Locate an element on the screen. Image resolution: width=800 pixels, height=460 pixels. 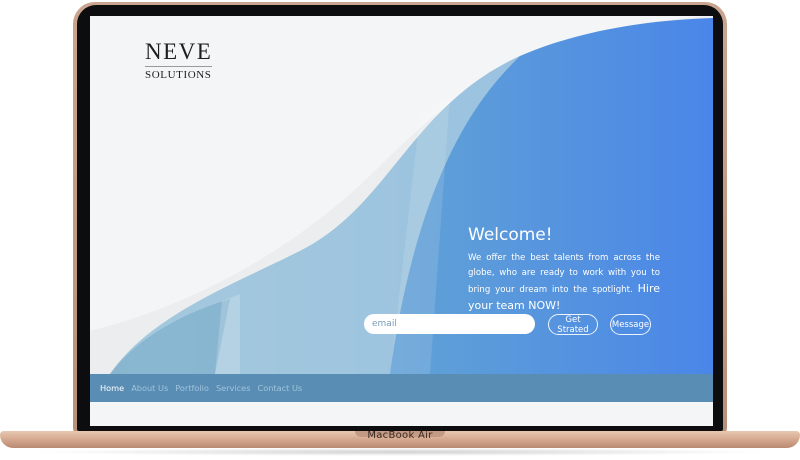
device-label: MacBook Air is located at coordinates (400, 435).